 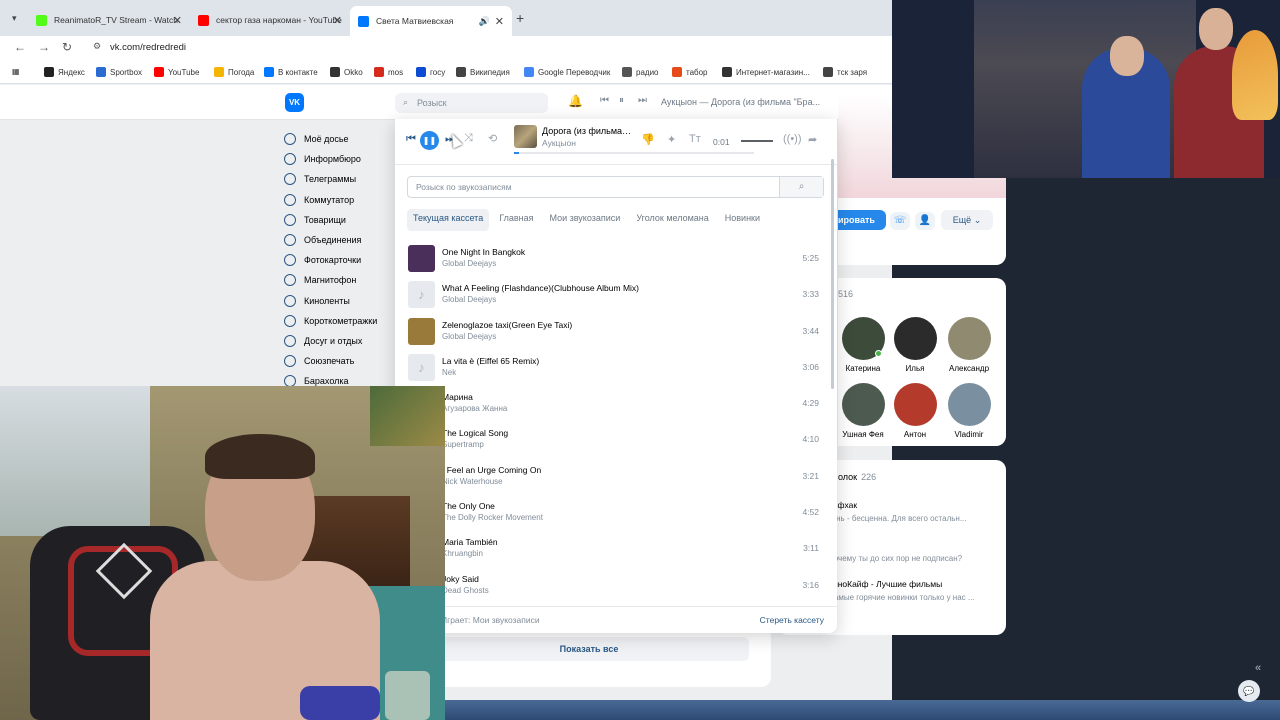 What do you see at coordinates (915, 411) in the screenshot?
I see `friend-item: Антон` at bounding box center [915, 411].